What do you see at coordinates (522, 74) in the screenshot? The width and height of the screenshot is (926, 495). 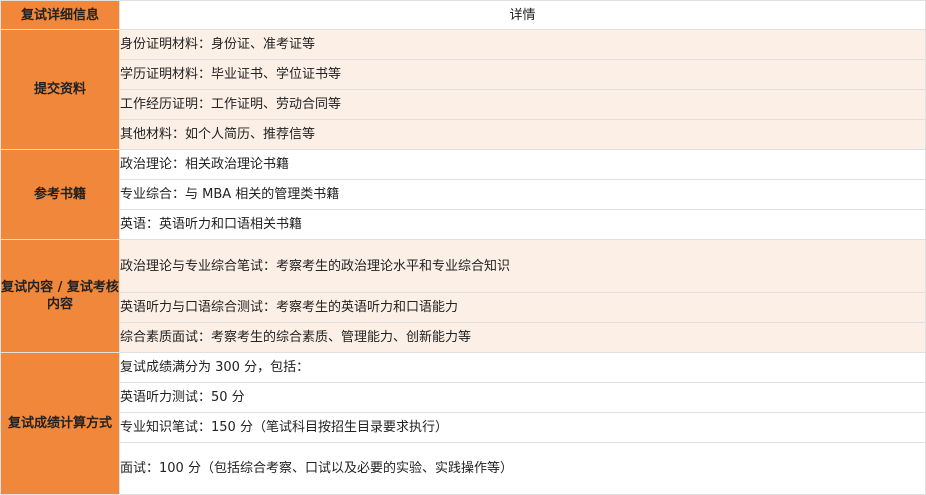 I see `detail-cell: 学历证明材料：毕业证书、学位证书等` at bounding box center [522, 74].